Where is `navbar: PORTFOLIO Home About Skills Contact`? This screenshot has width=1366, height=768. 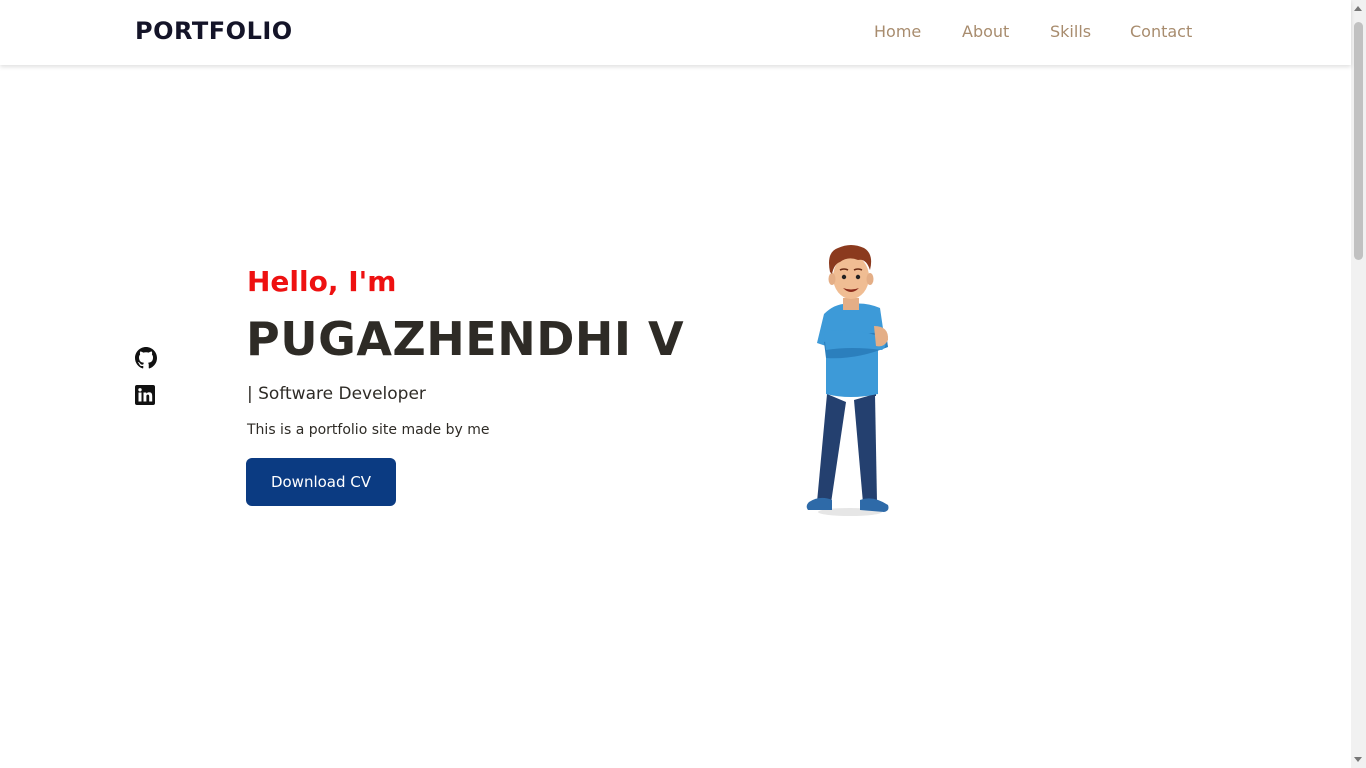 navbar: PORTFOLIO Home About Skills Contact is located at coordinates (675, 32).